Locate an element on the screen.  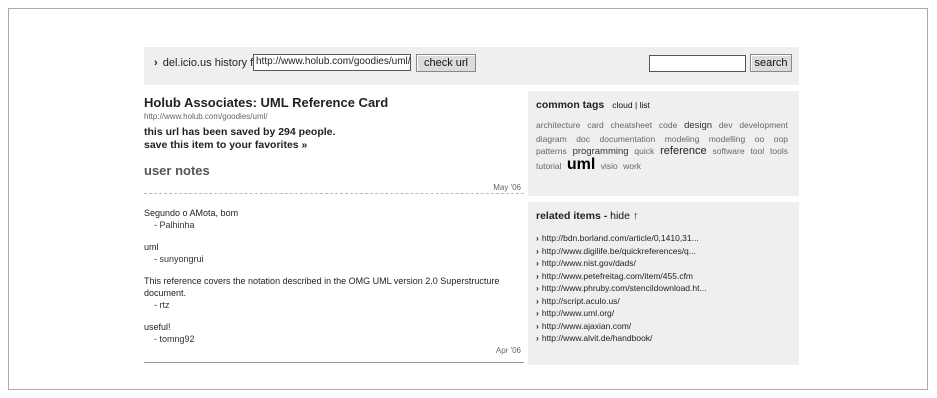
tag-code: code is located at coordinates (668, 125).